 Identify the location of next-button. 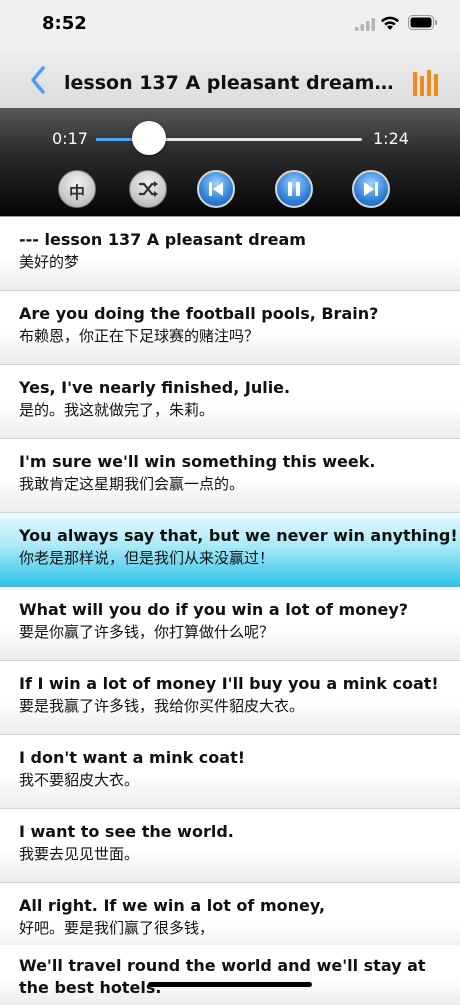
(371, 189).